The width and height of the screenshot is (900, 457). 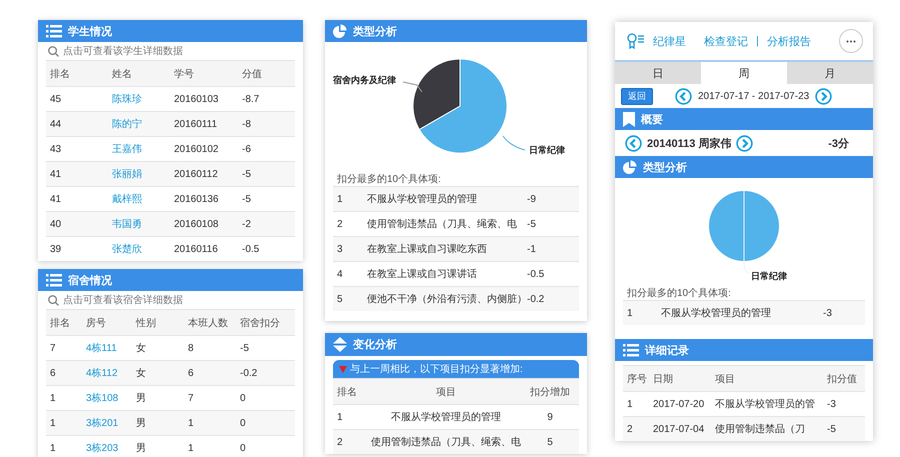 I want to click on table-cell-text: 7, so click(x=53, y=348).